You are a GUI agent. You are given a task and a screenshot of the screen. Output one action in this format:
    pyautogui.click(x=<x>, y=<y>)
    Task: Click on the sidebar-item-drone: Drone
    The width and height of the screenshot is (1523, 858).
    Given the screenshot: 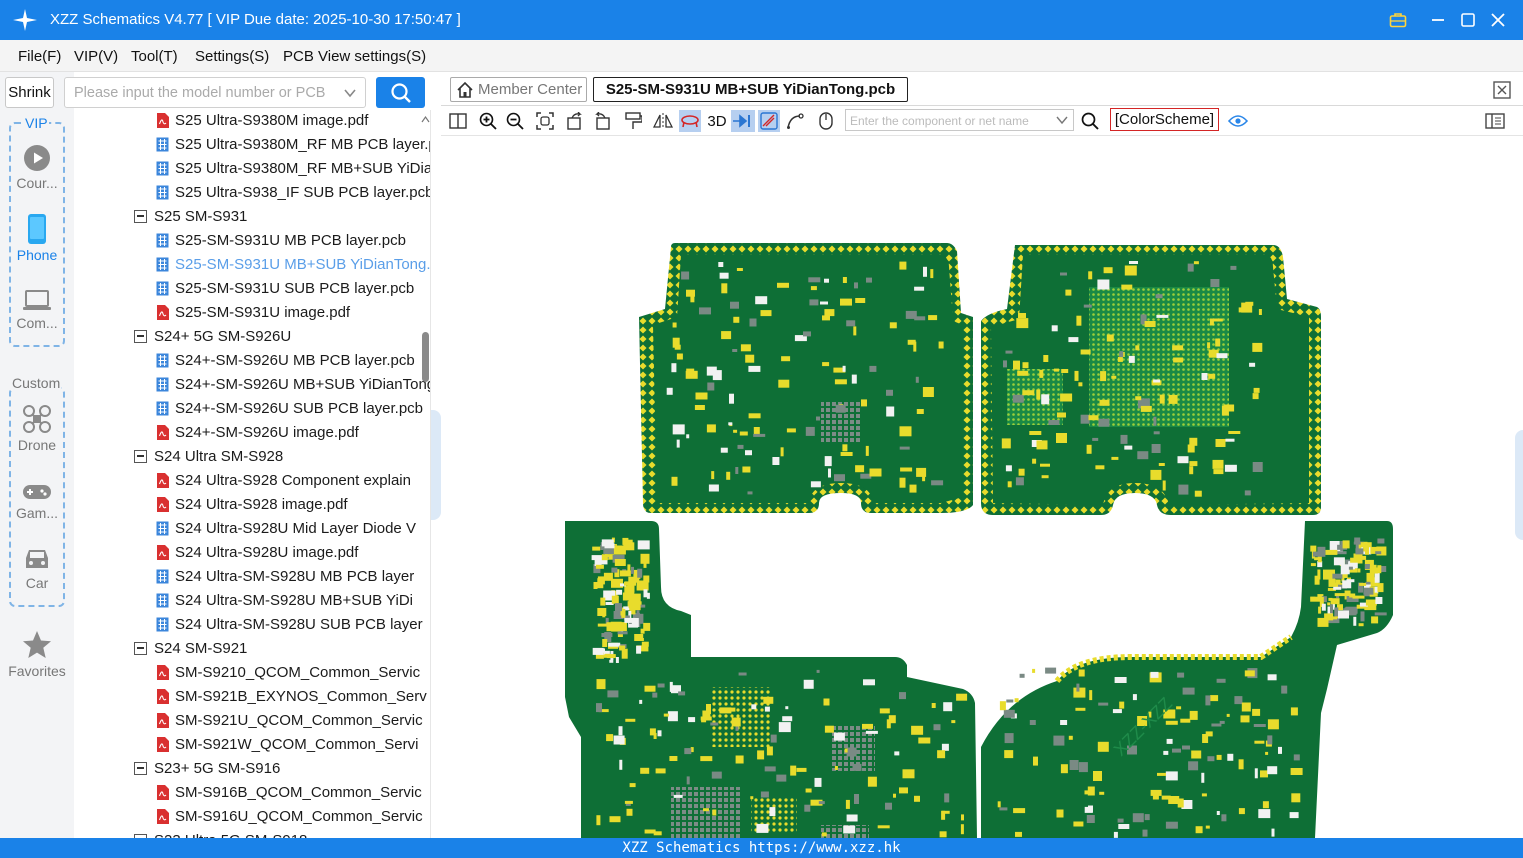 What is the action you would take?
    pyautogui.click(x=37, y=428)
    